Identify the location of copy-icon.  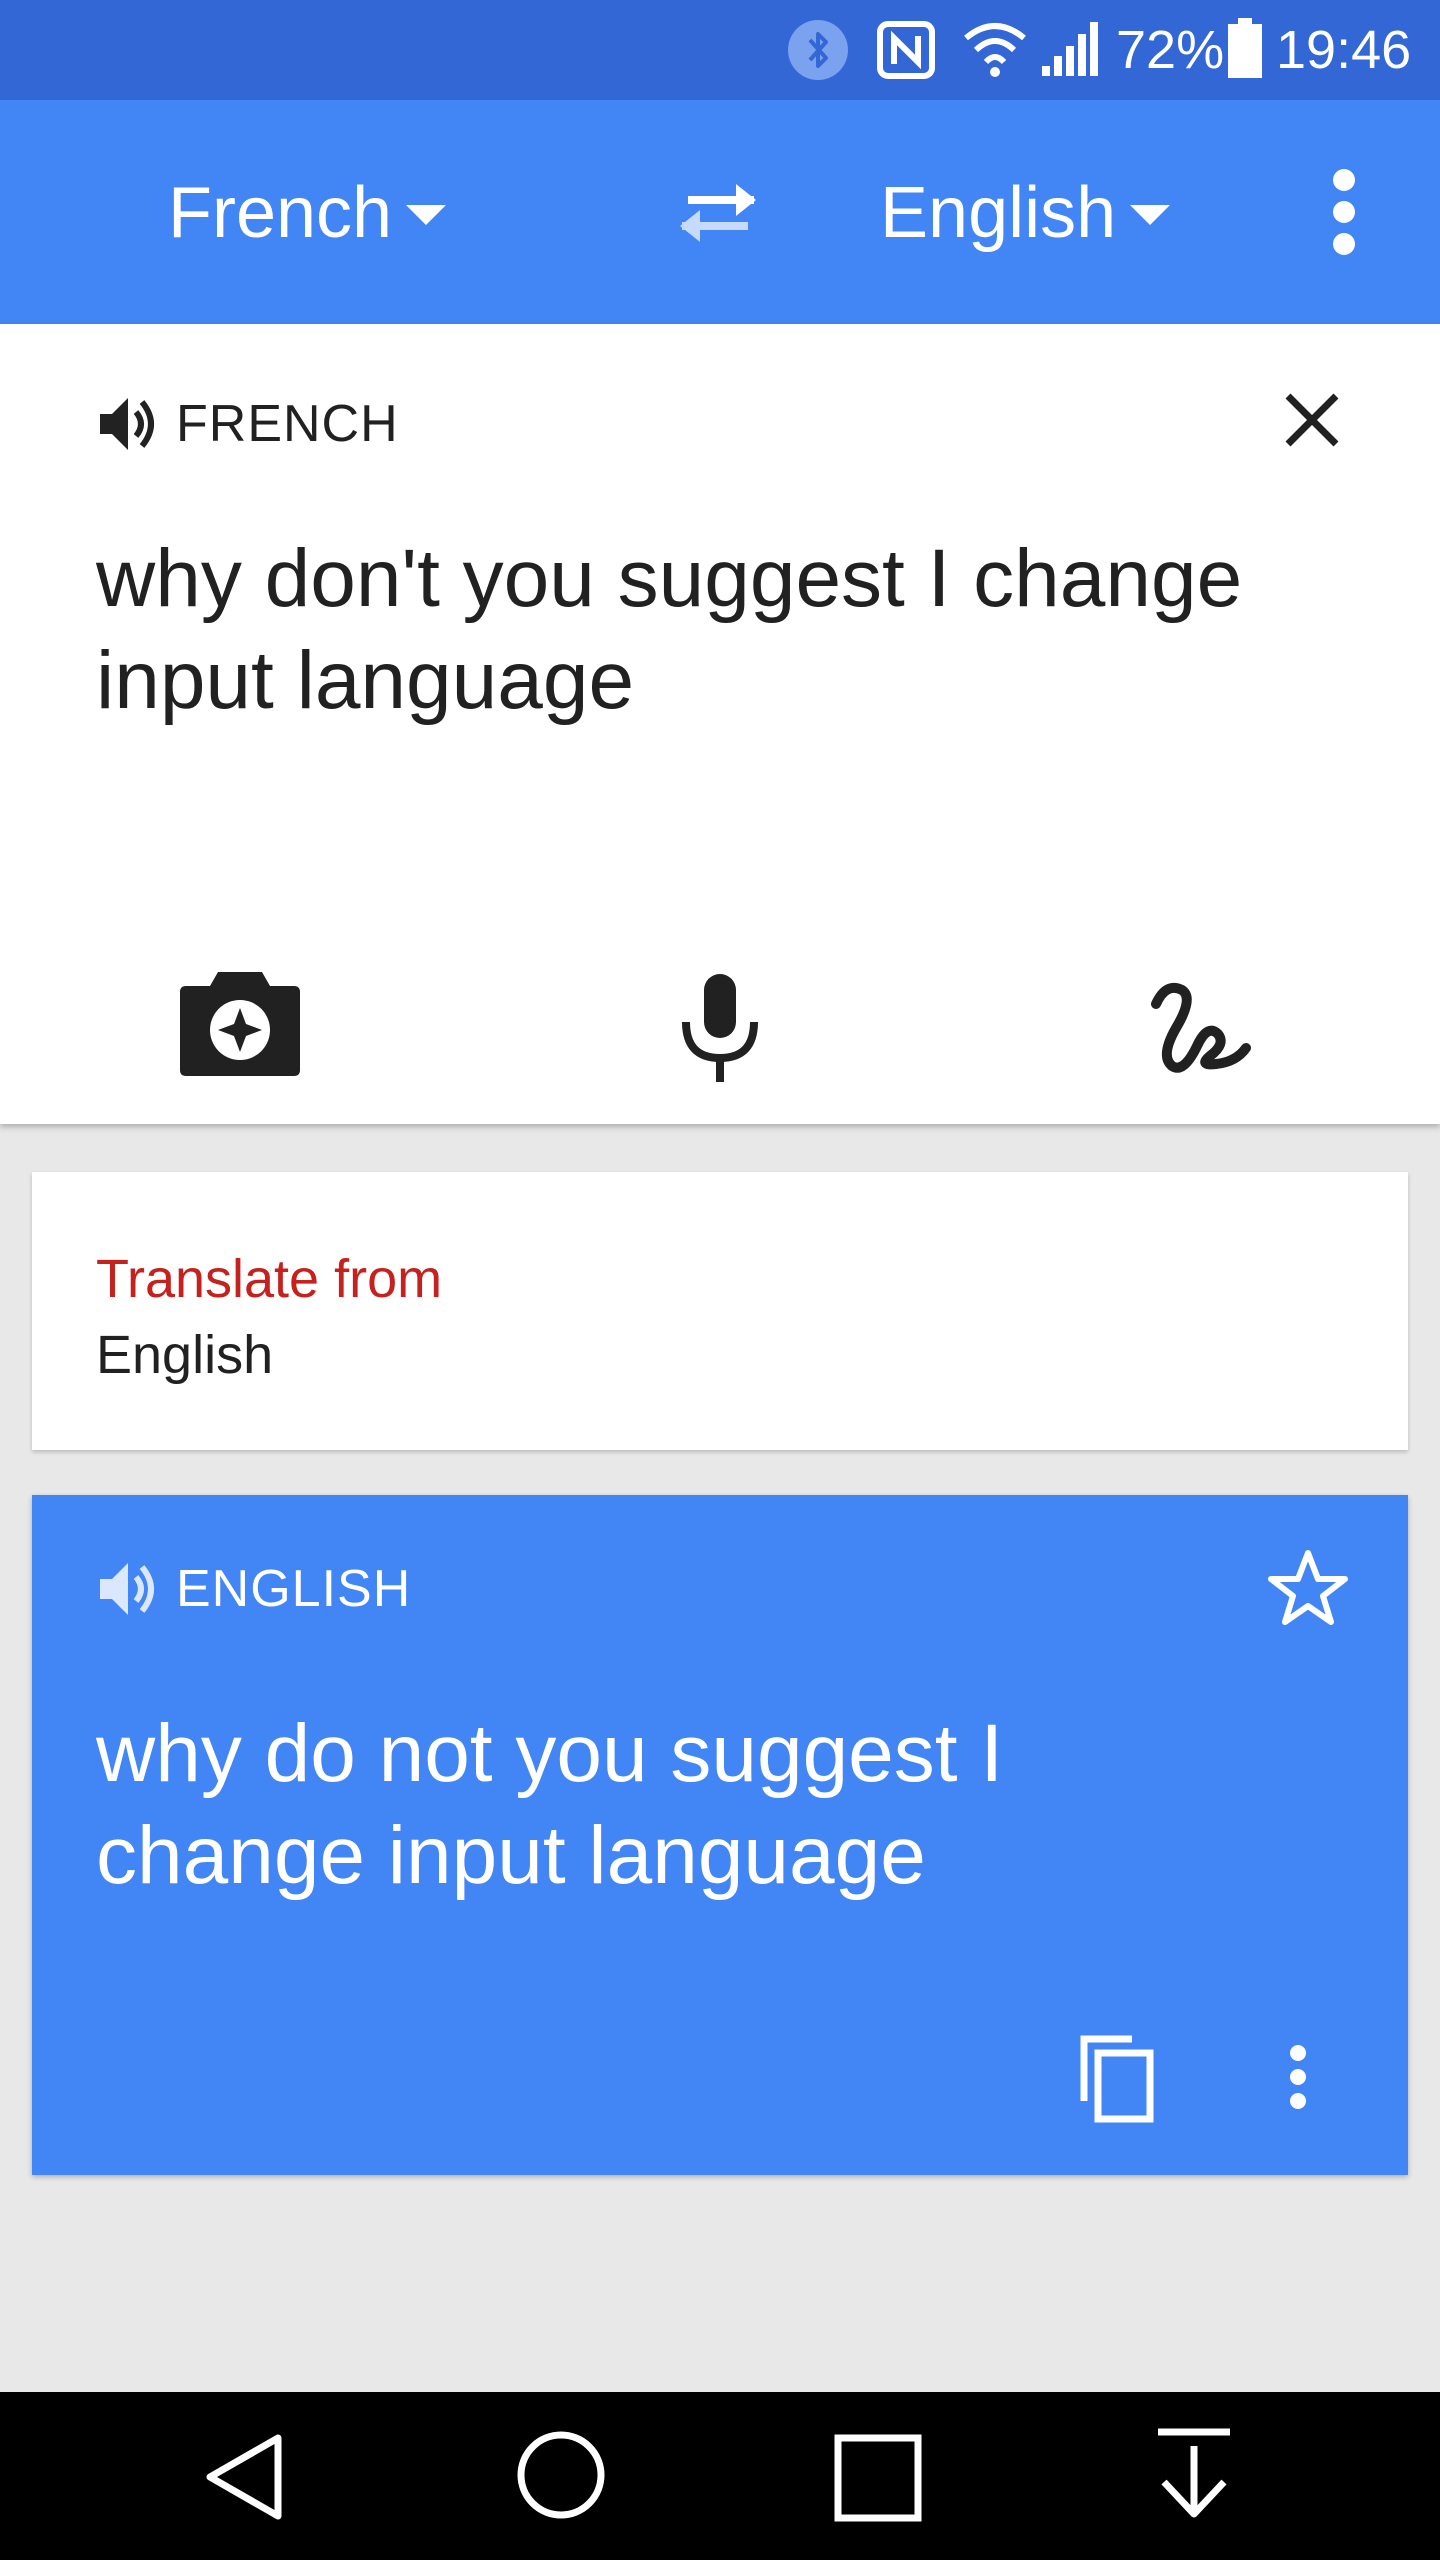
(1116, 2078).